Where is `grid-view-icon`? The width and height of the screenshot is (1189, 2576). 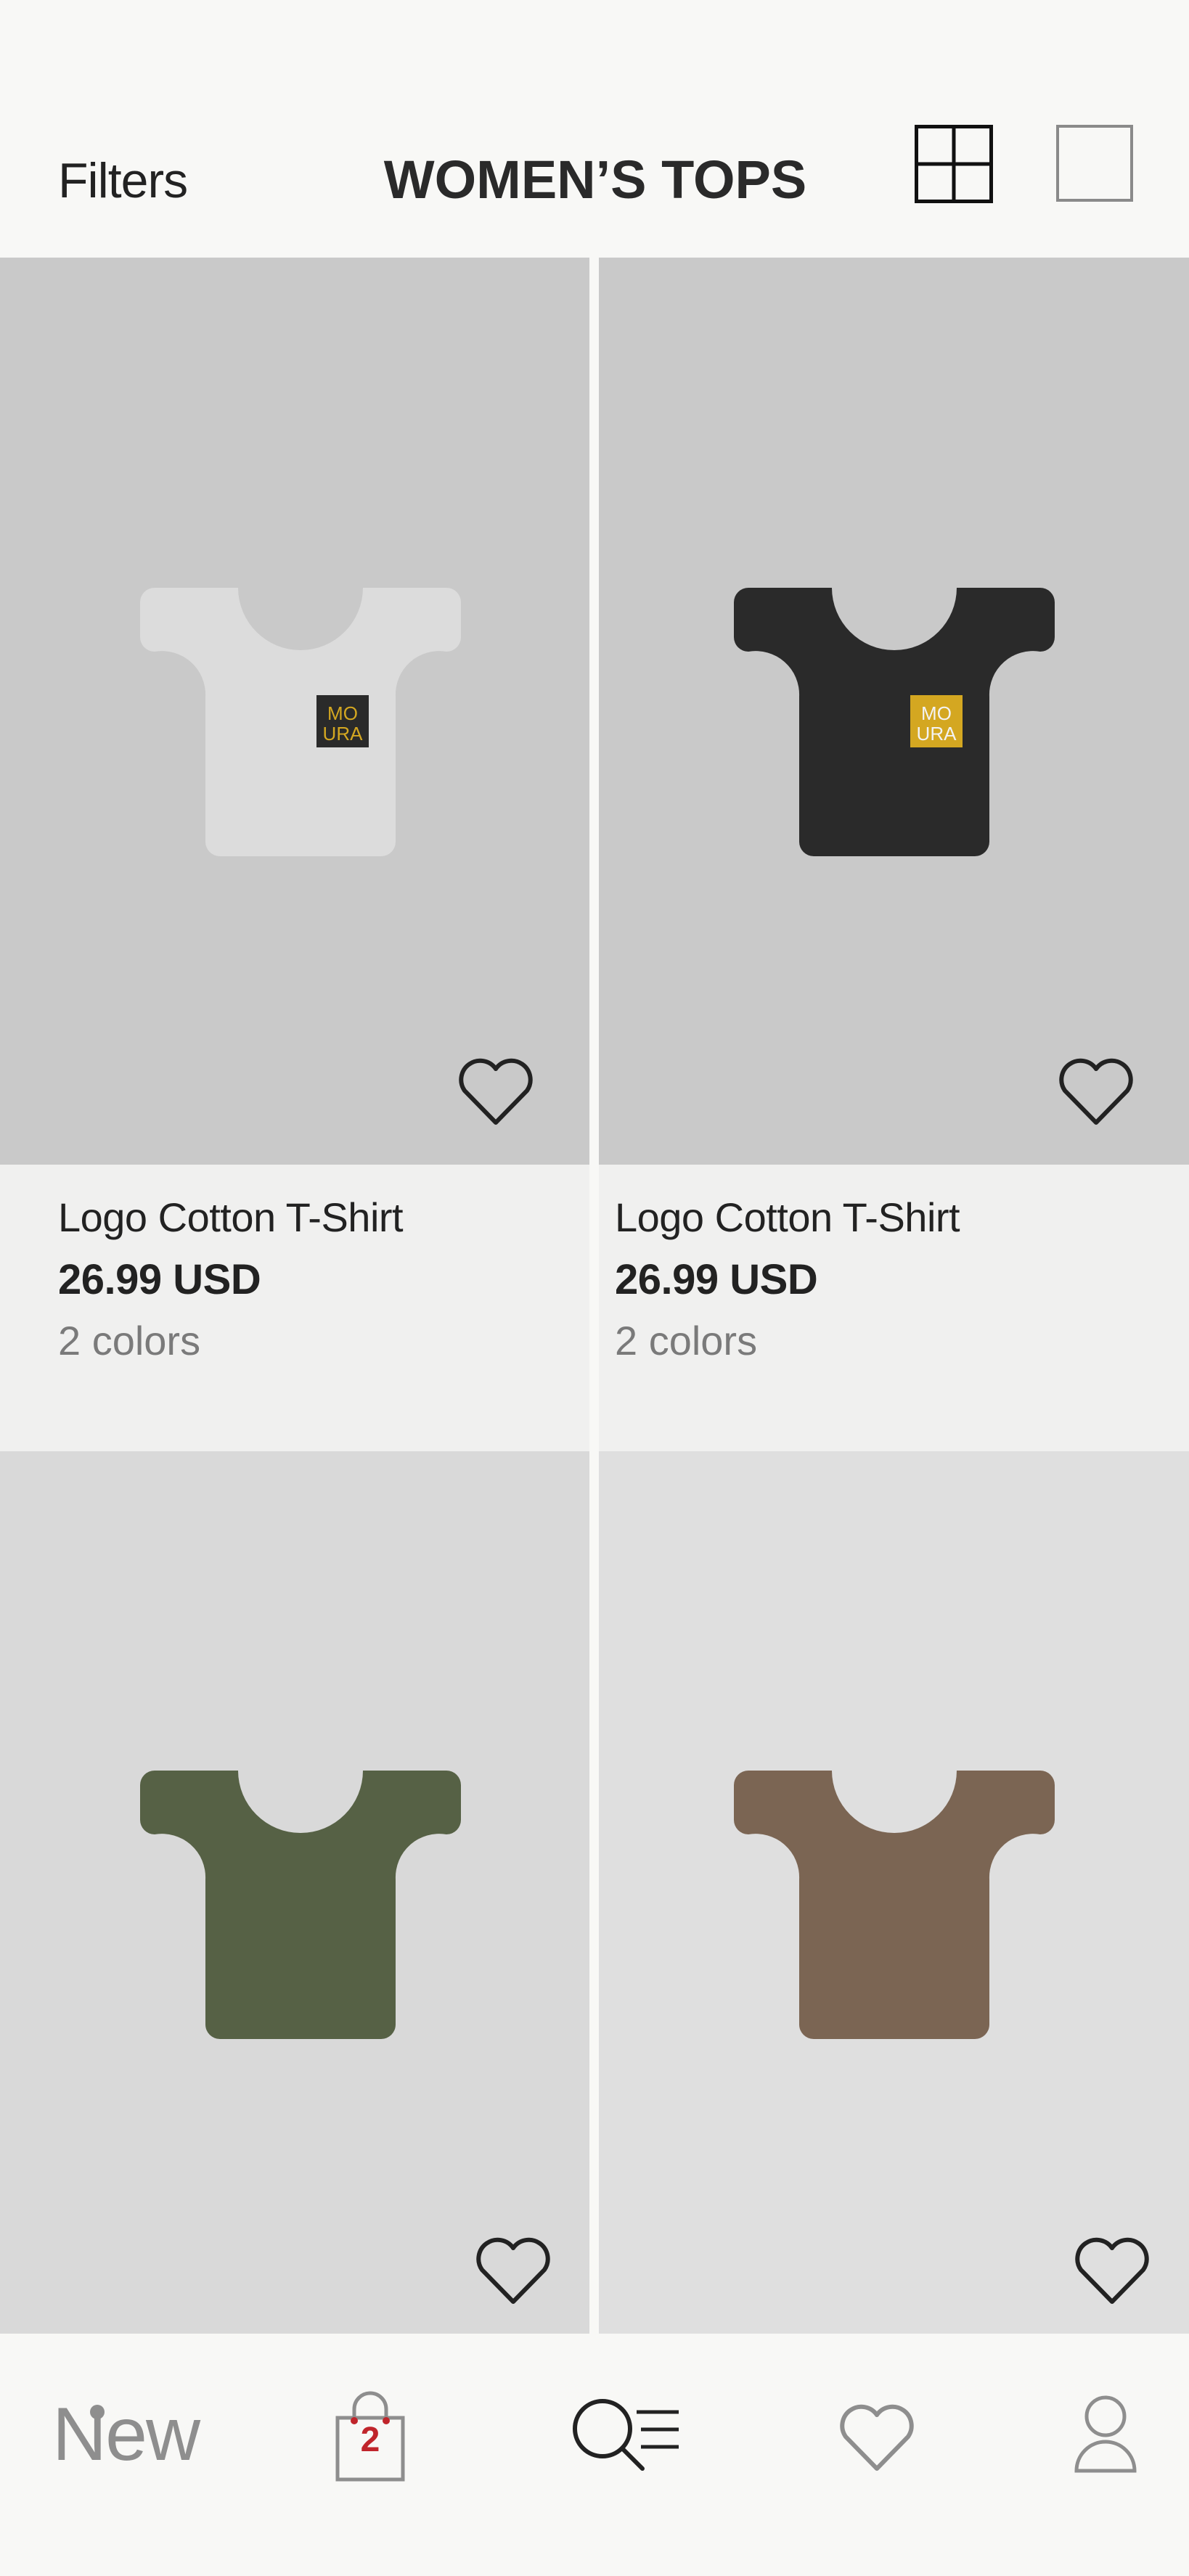
grid-view-icon is located at coordinates (954, 164).